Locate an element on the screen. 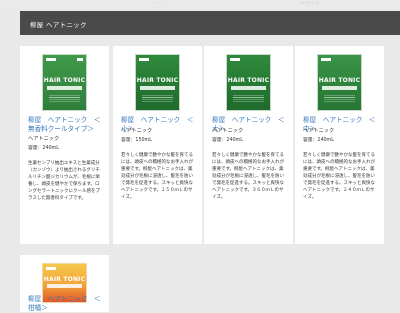 Image resolution: width=400 pixels, height=313 pixels. category-title: 柳屋 ヘアトニック is located at coordinates (58, 25).